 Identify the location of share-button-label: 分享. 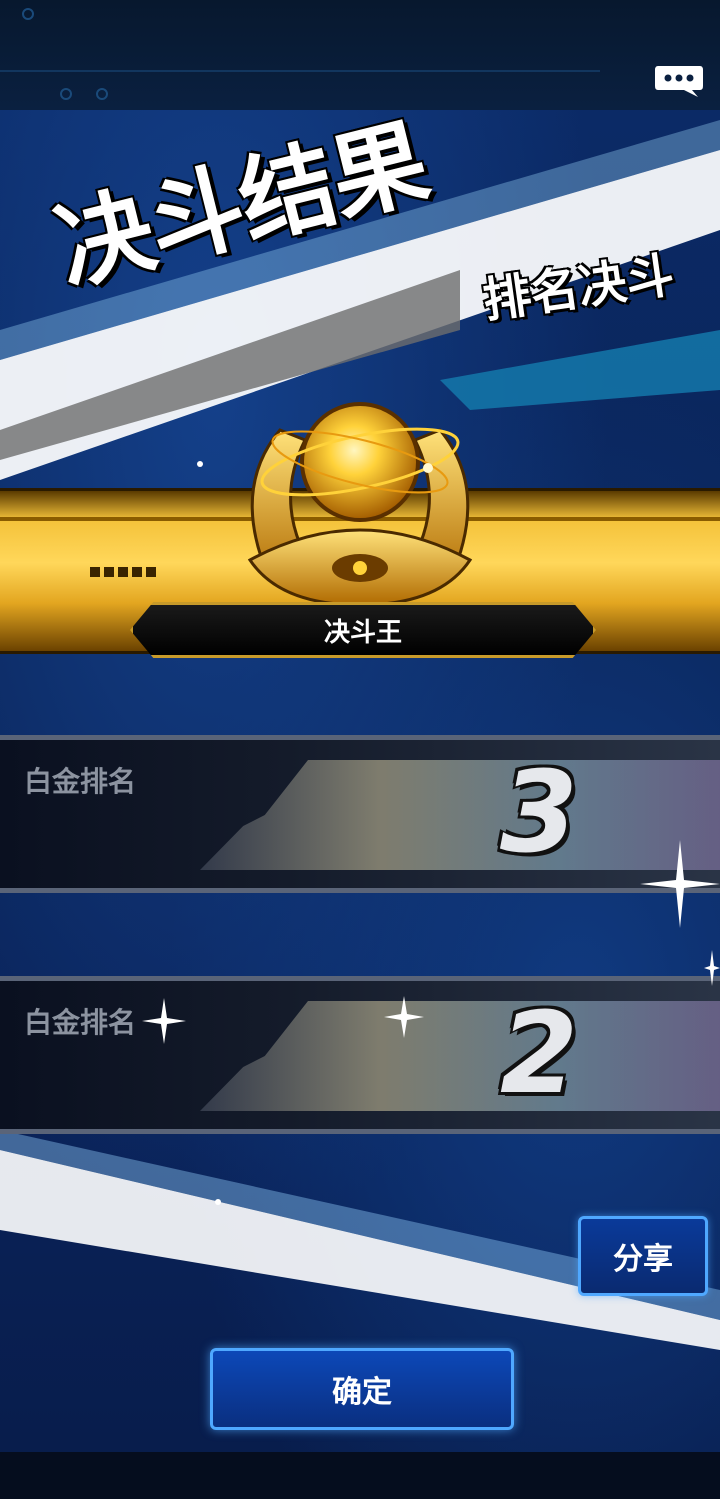
(643, 1259).